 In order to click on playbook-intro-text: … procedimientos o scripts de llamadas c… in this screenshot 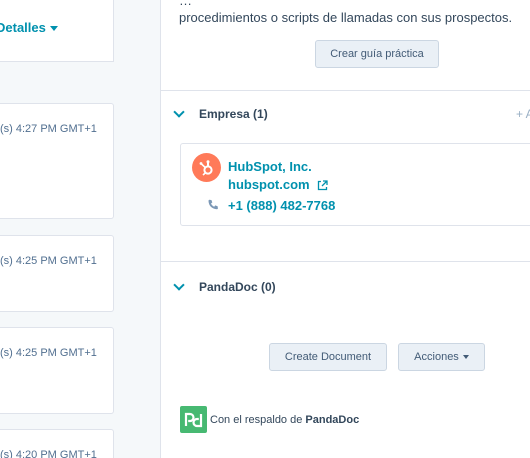, I will do `click(354, 13)`.